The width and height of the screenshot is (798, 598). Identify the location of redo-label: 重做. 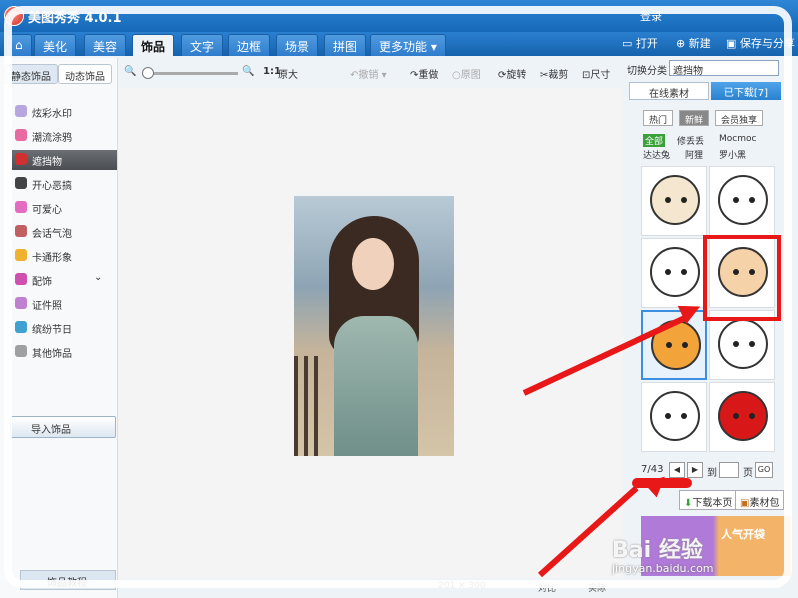
(428, 75).